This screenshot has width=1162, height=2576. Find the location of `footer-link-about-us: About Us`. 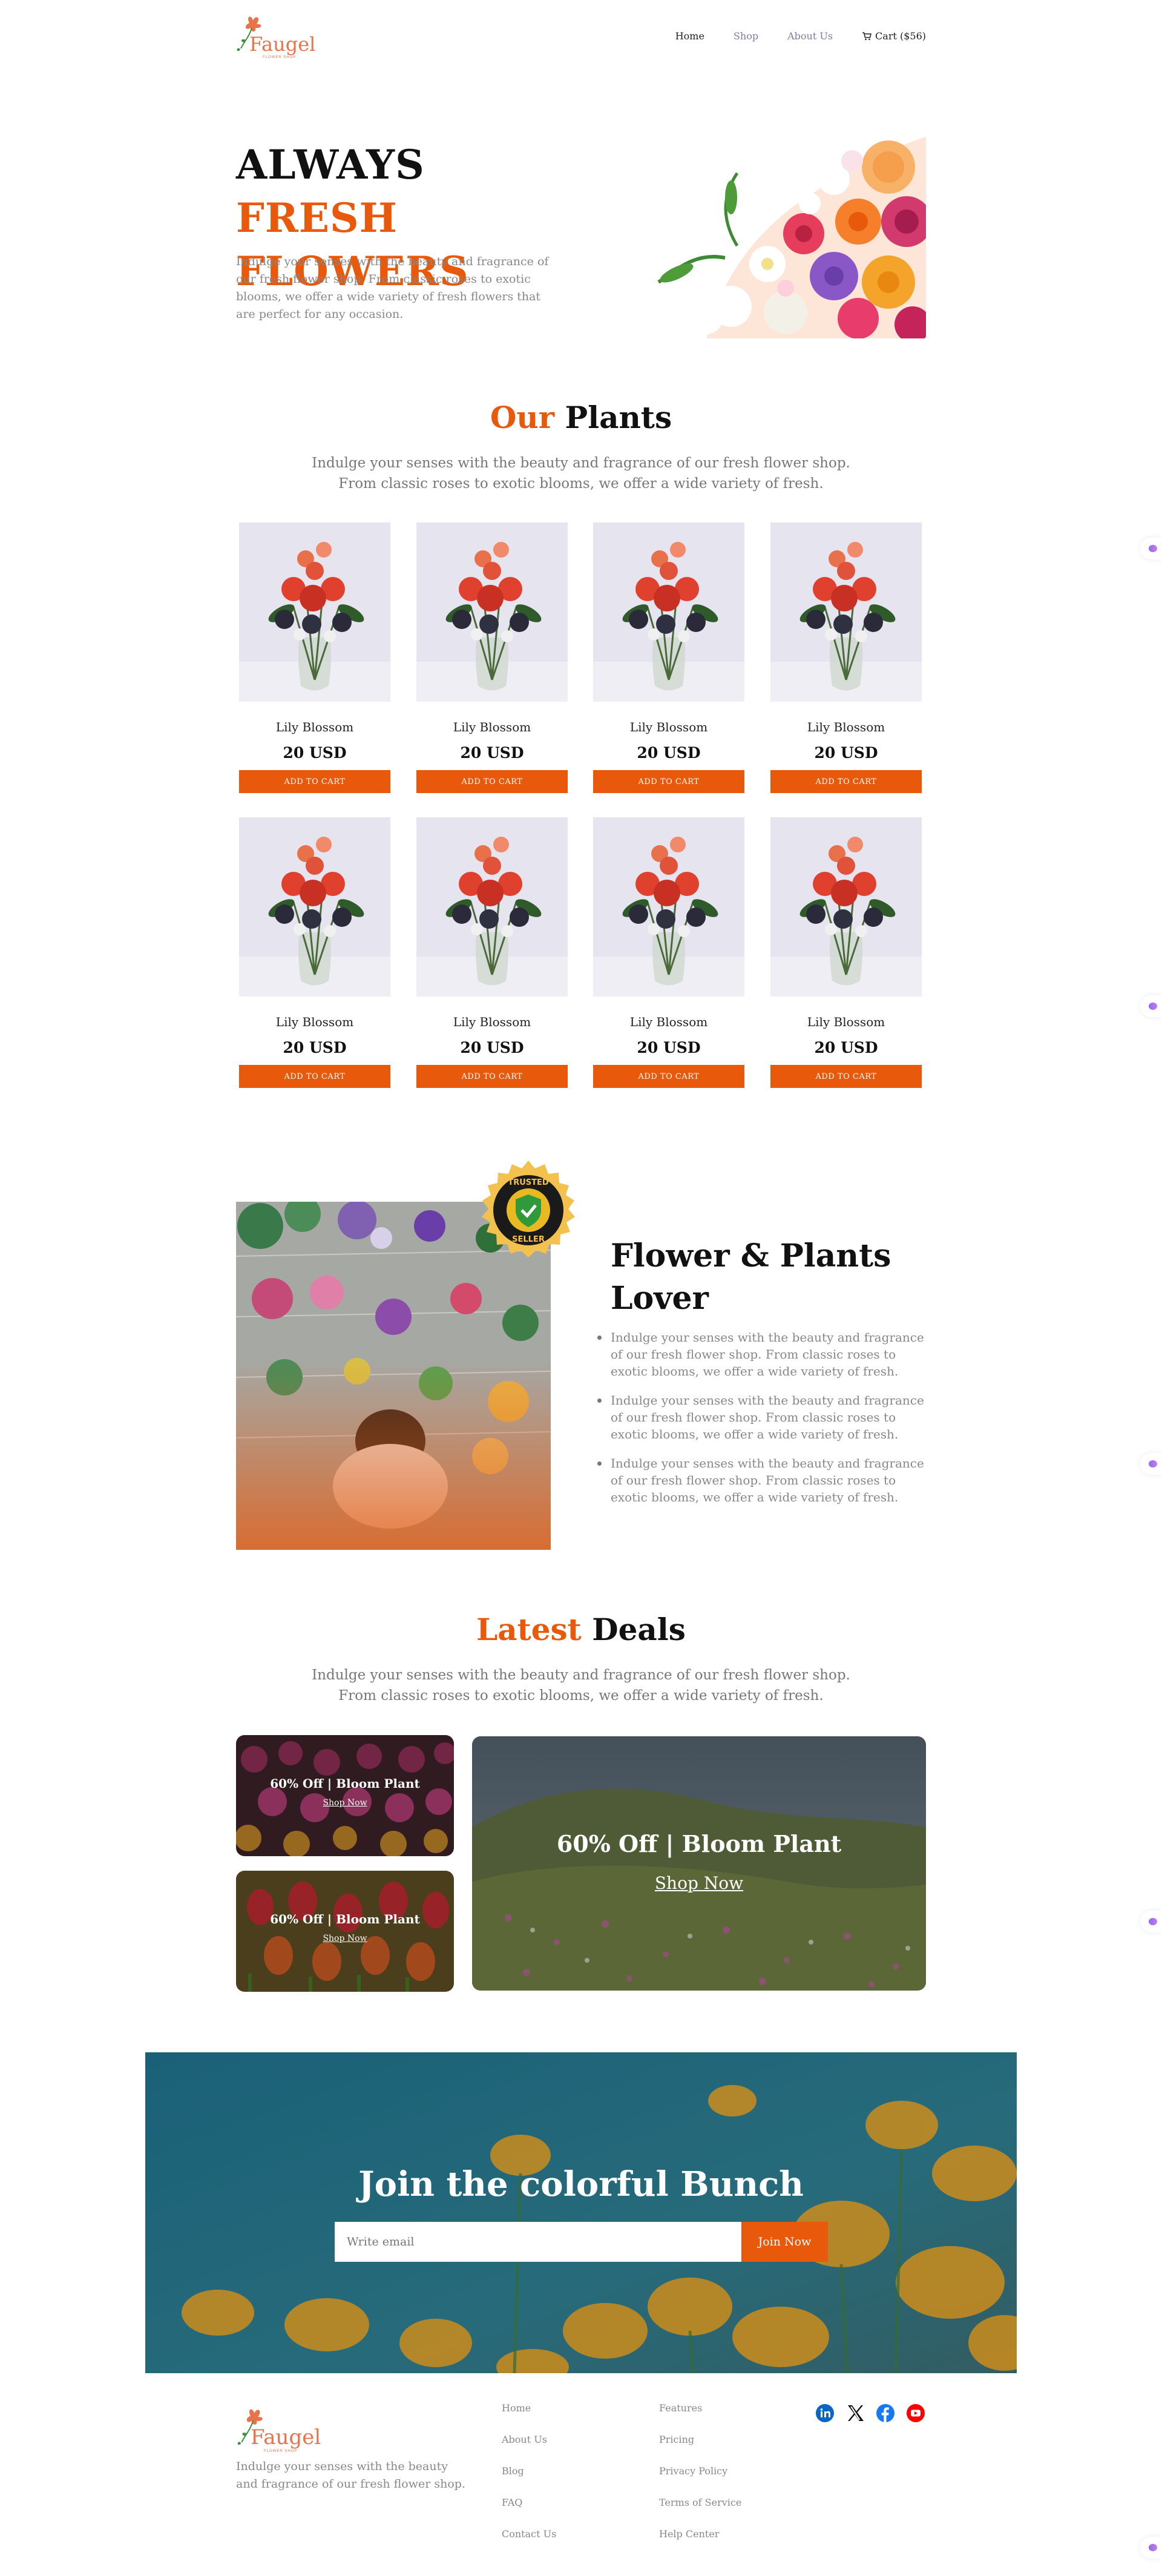

footer-link-about-us: About Us is located at coordinates (529, 2449).